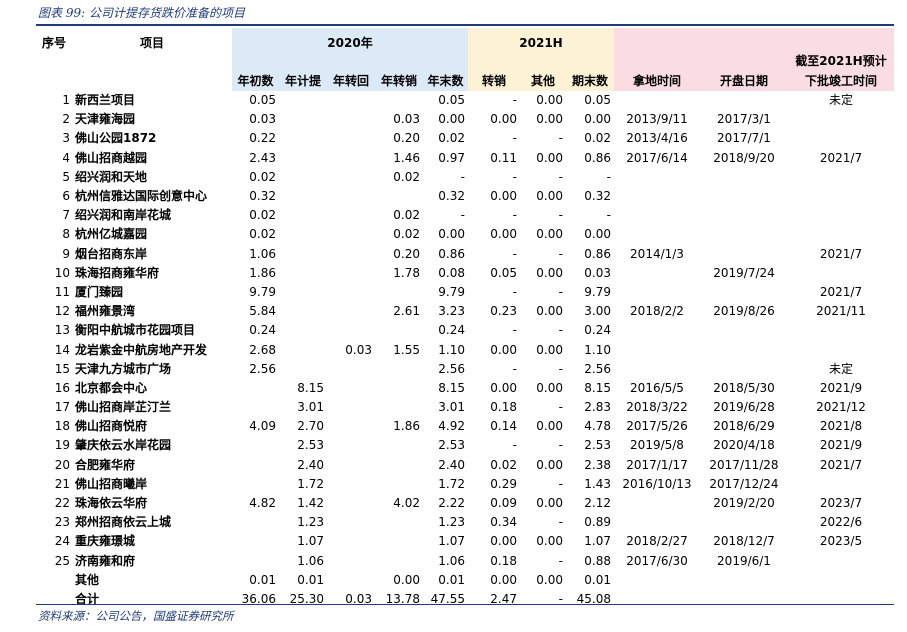  I want to click on cell-open-date: 2019/6/28, so click(744, 407).